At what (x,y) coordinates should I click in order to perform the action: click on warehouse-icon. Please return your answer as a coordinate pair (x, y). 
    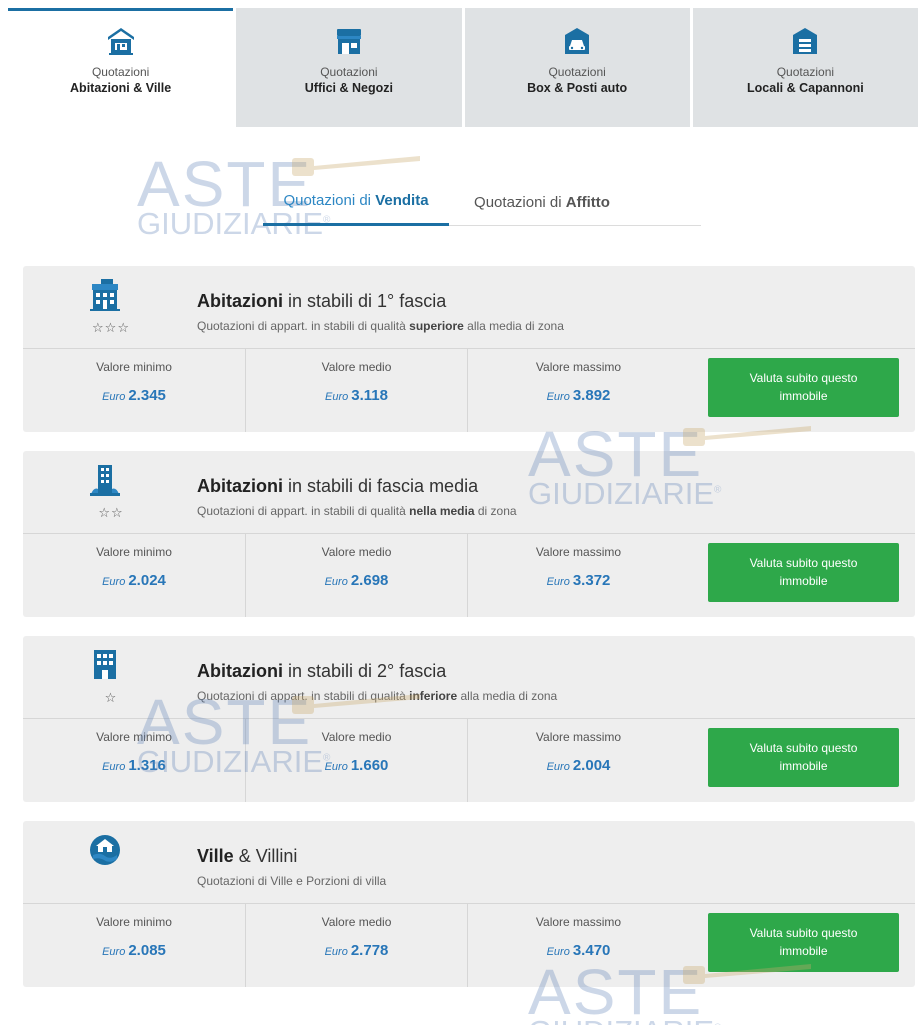
    Looking at the image, I should click on (805, 41).